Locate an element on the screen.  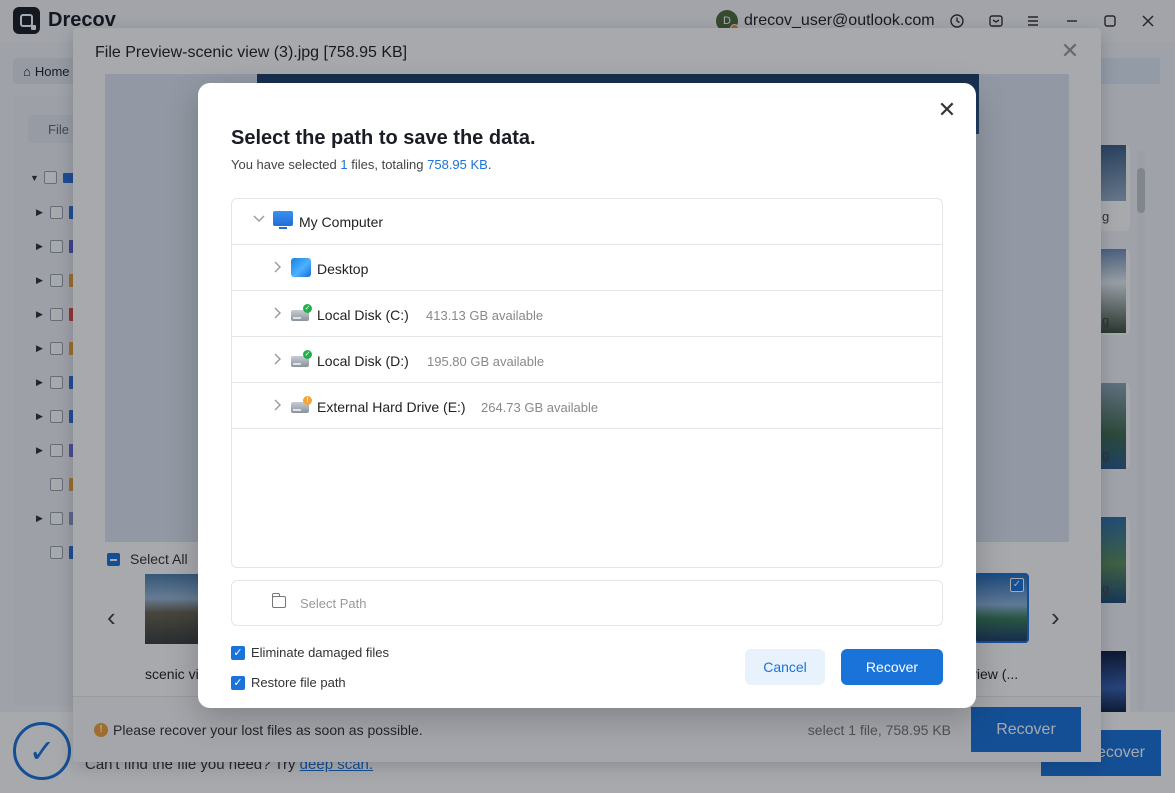
tree-item-label: External Hard Drive (E:) is located at coordinates (391, 407).